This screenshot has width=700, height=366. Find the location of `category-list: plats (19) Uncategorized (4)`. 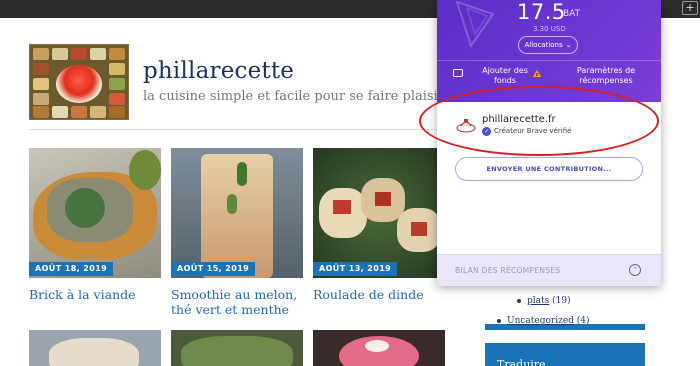

category-list: plats (19) Uncategorized (4) is located at coordinates (542, 314).